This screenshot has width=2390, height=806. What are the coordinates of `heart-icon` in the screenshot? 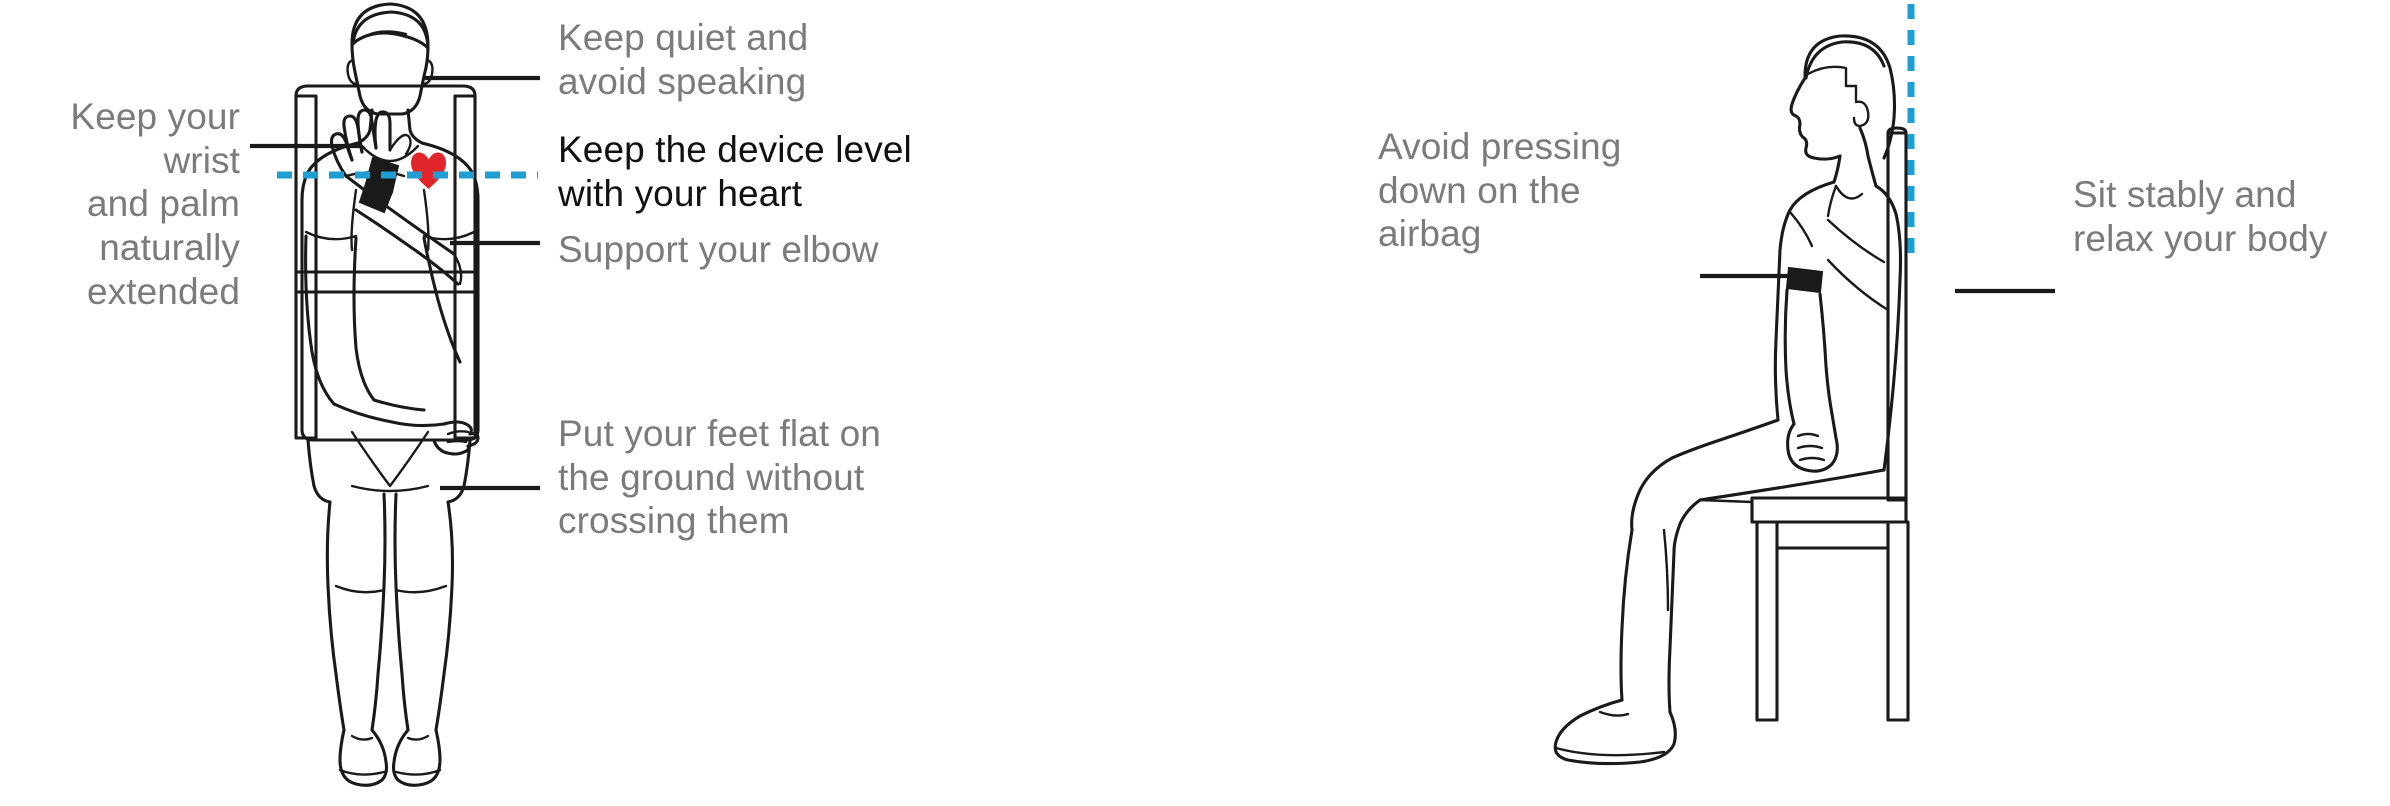 It's located at (428, 170).